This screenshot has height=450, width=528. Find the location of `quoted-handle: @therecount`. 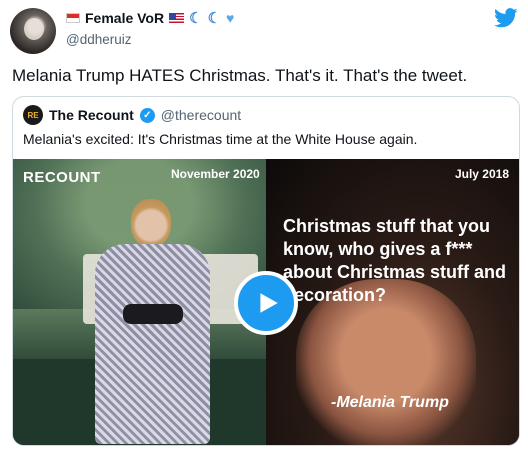

quoted-handle: @therecount is located at coordinates (201, 115).